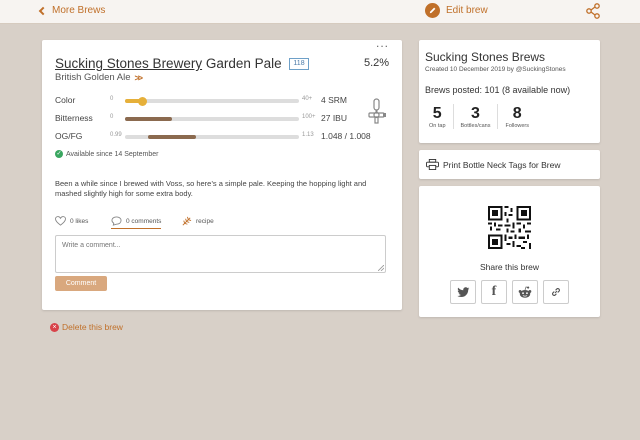 This screenshot has width=640, height=440. What do you see at coordinates (116, 221) in the screenshot?
I see `comment-bubble-icon` at bounding box center [116, 221].